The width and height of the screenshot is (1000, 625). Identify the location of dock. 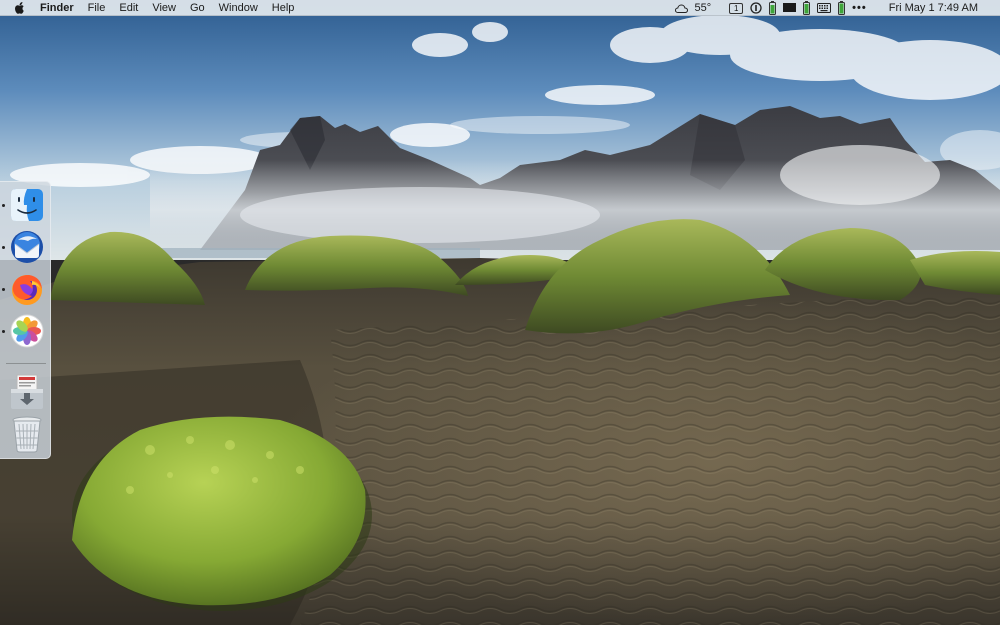
(25, 320).